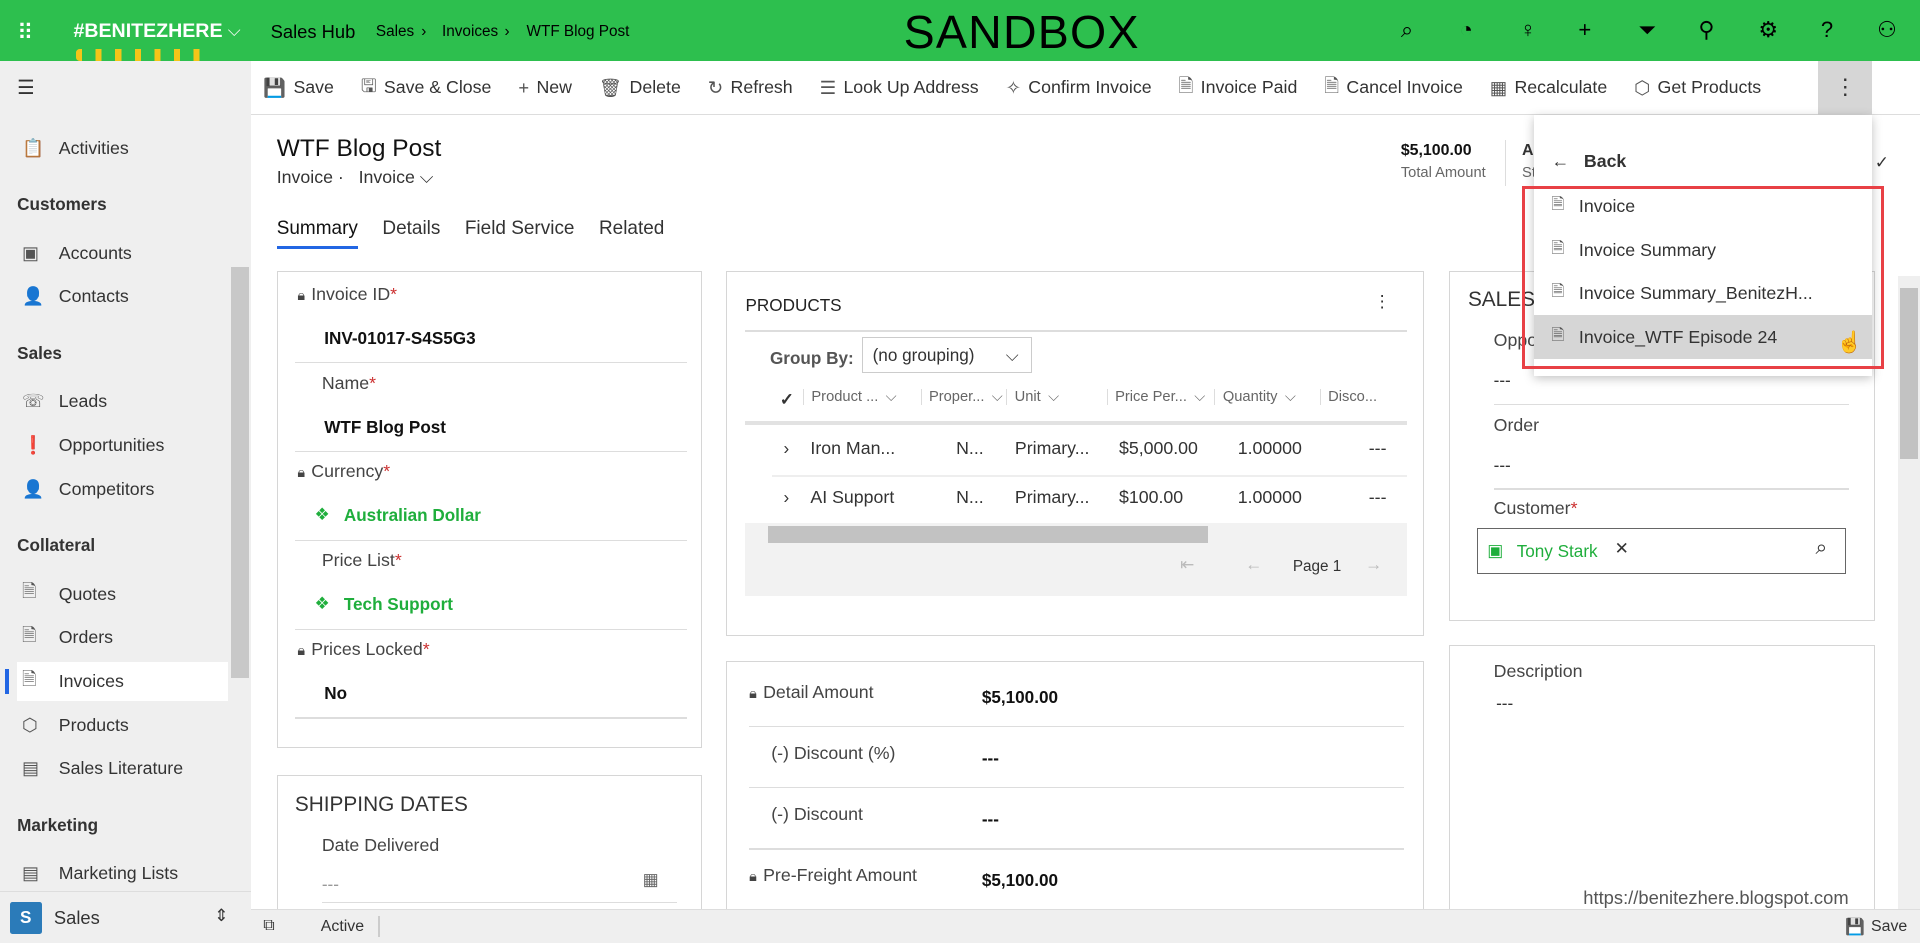  What do you see at coordinates (1253, 564) in the screenshot?
I see `previous-page-icon: ←` at bounding box center [1253, 564].